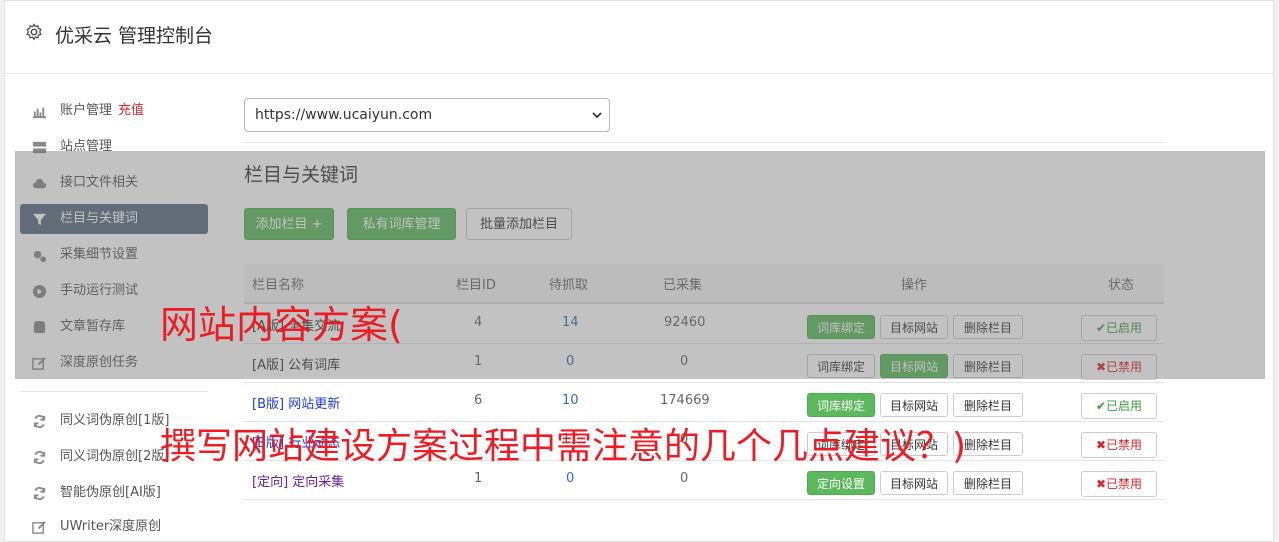 The height and width of the screenshot is (542, 1279). What do you see at coordinates (114, 391) in the screenshot?
I see `sidebar-divider` at bounding box center [114, 391].